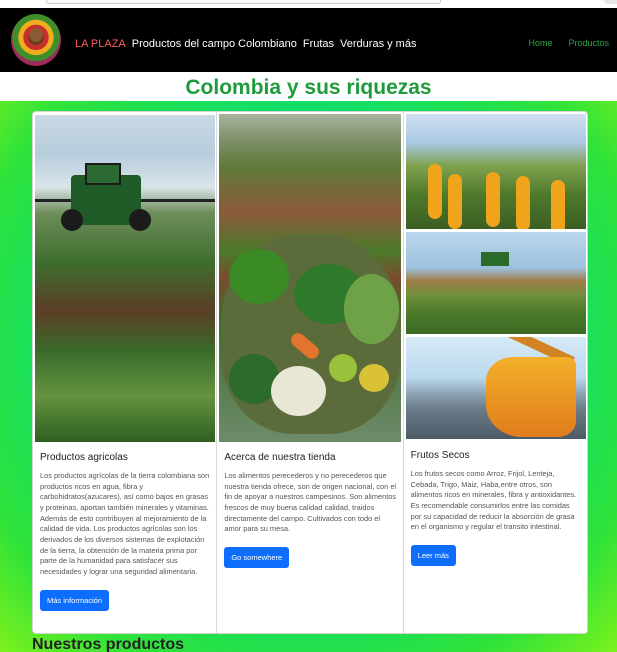 The width and height of the screenshot is (617, 652). Describe the element at coordinates (103, 174) in the screenshot. I see `tractor-cab` at that location.